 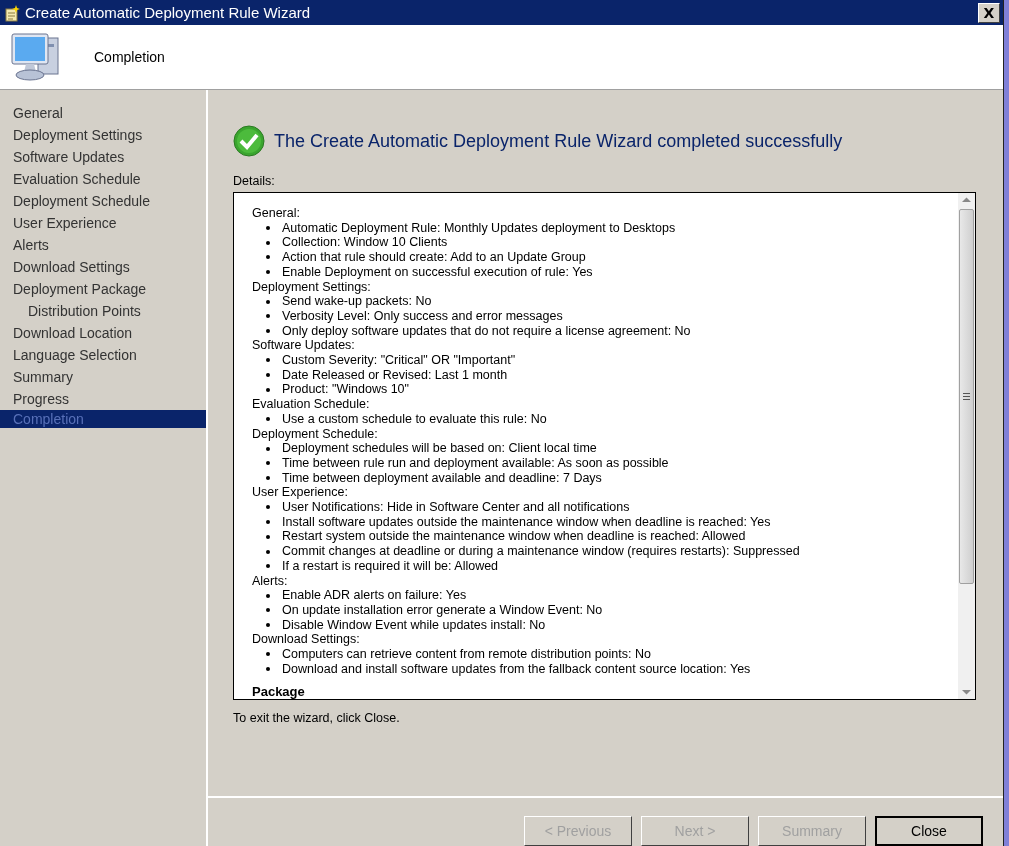 I want to click on sidebar-item: Progress, so click(x=103, y=399).